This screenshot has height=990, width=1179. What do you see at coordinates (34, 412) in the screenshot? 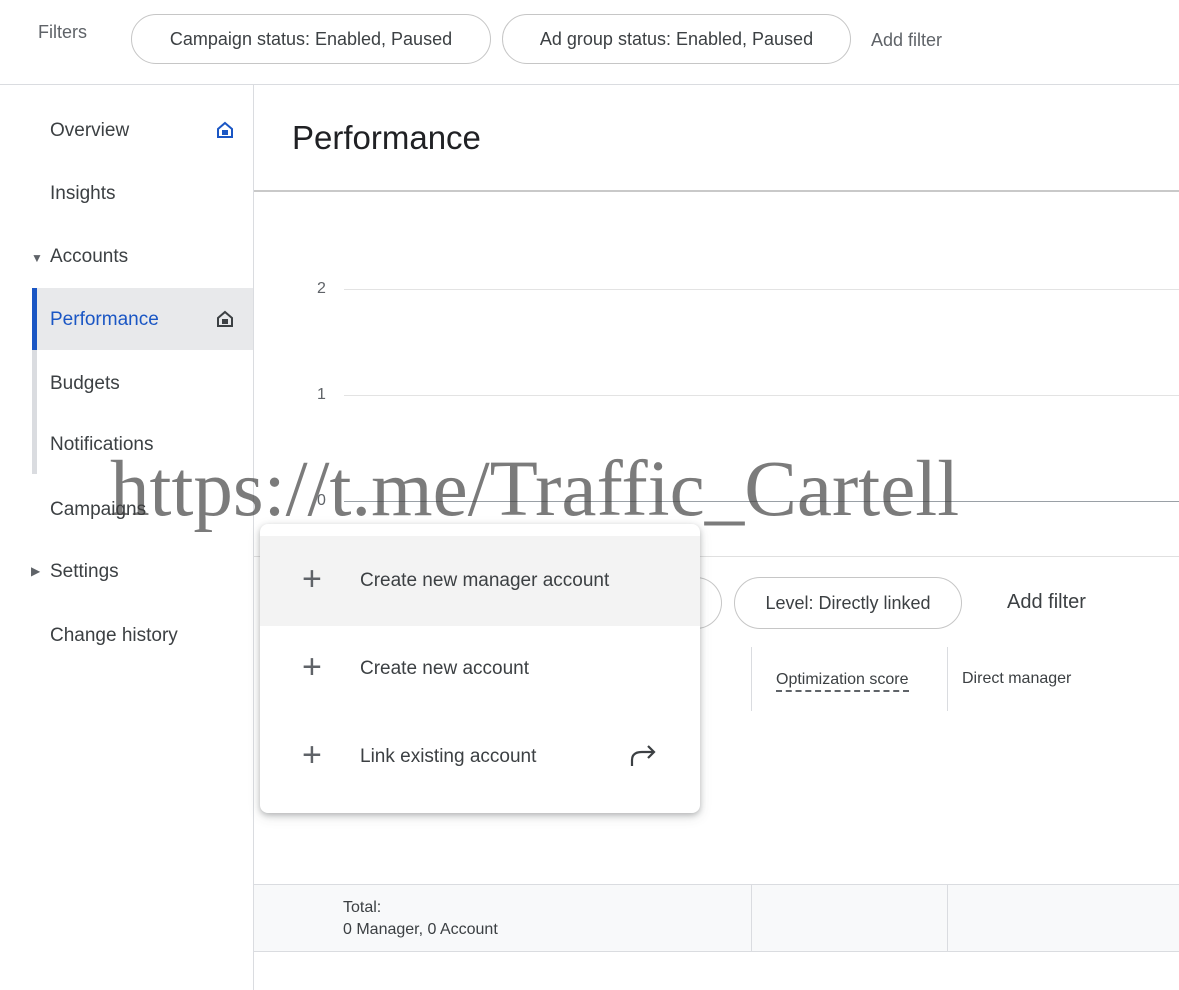
I see `submenu-indent-line` at bounding box center [34, 412].